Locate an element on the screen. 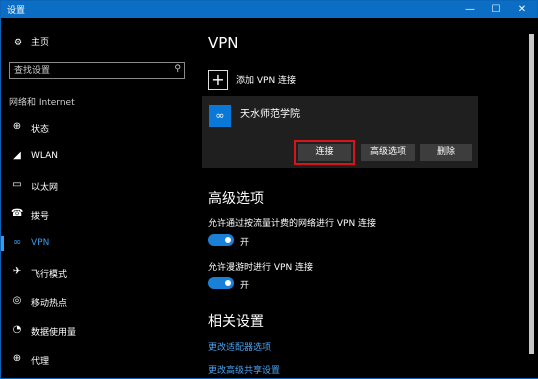 The image size is (538, 379). sidebar-item-label: 飞行模式 is located at coordinates (49, 275).